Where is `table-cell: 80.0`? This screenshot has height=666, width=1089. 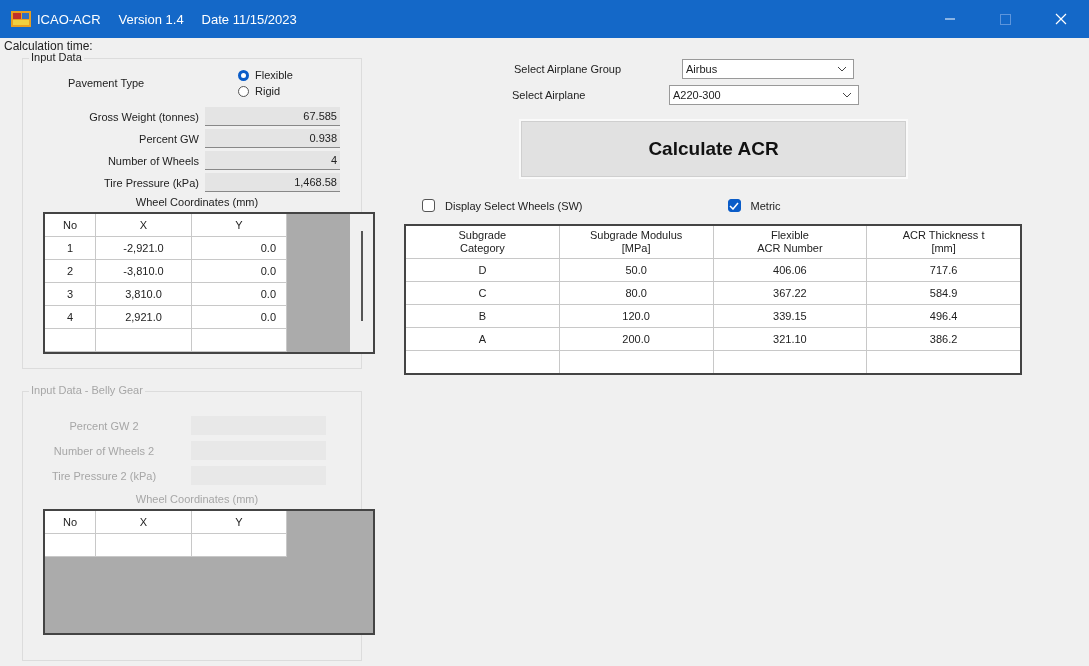 table-cell: 80.0 is located at coordinates (636, 293).